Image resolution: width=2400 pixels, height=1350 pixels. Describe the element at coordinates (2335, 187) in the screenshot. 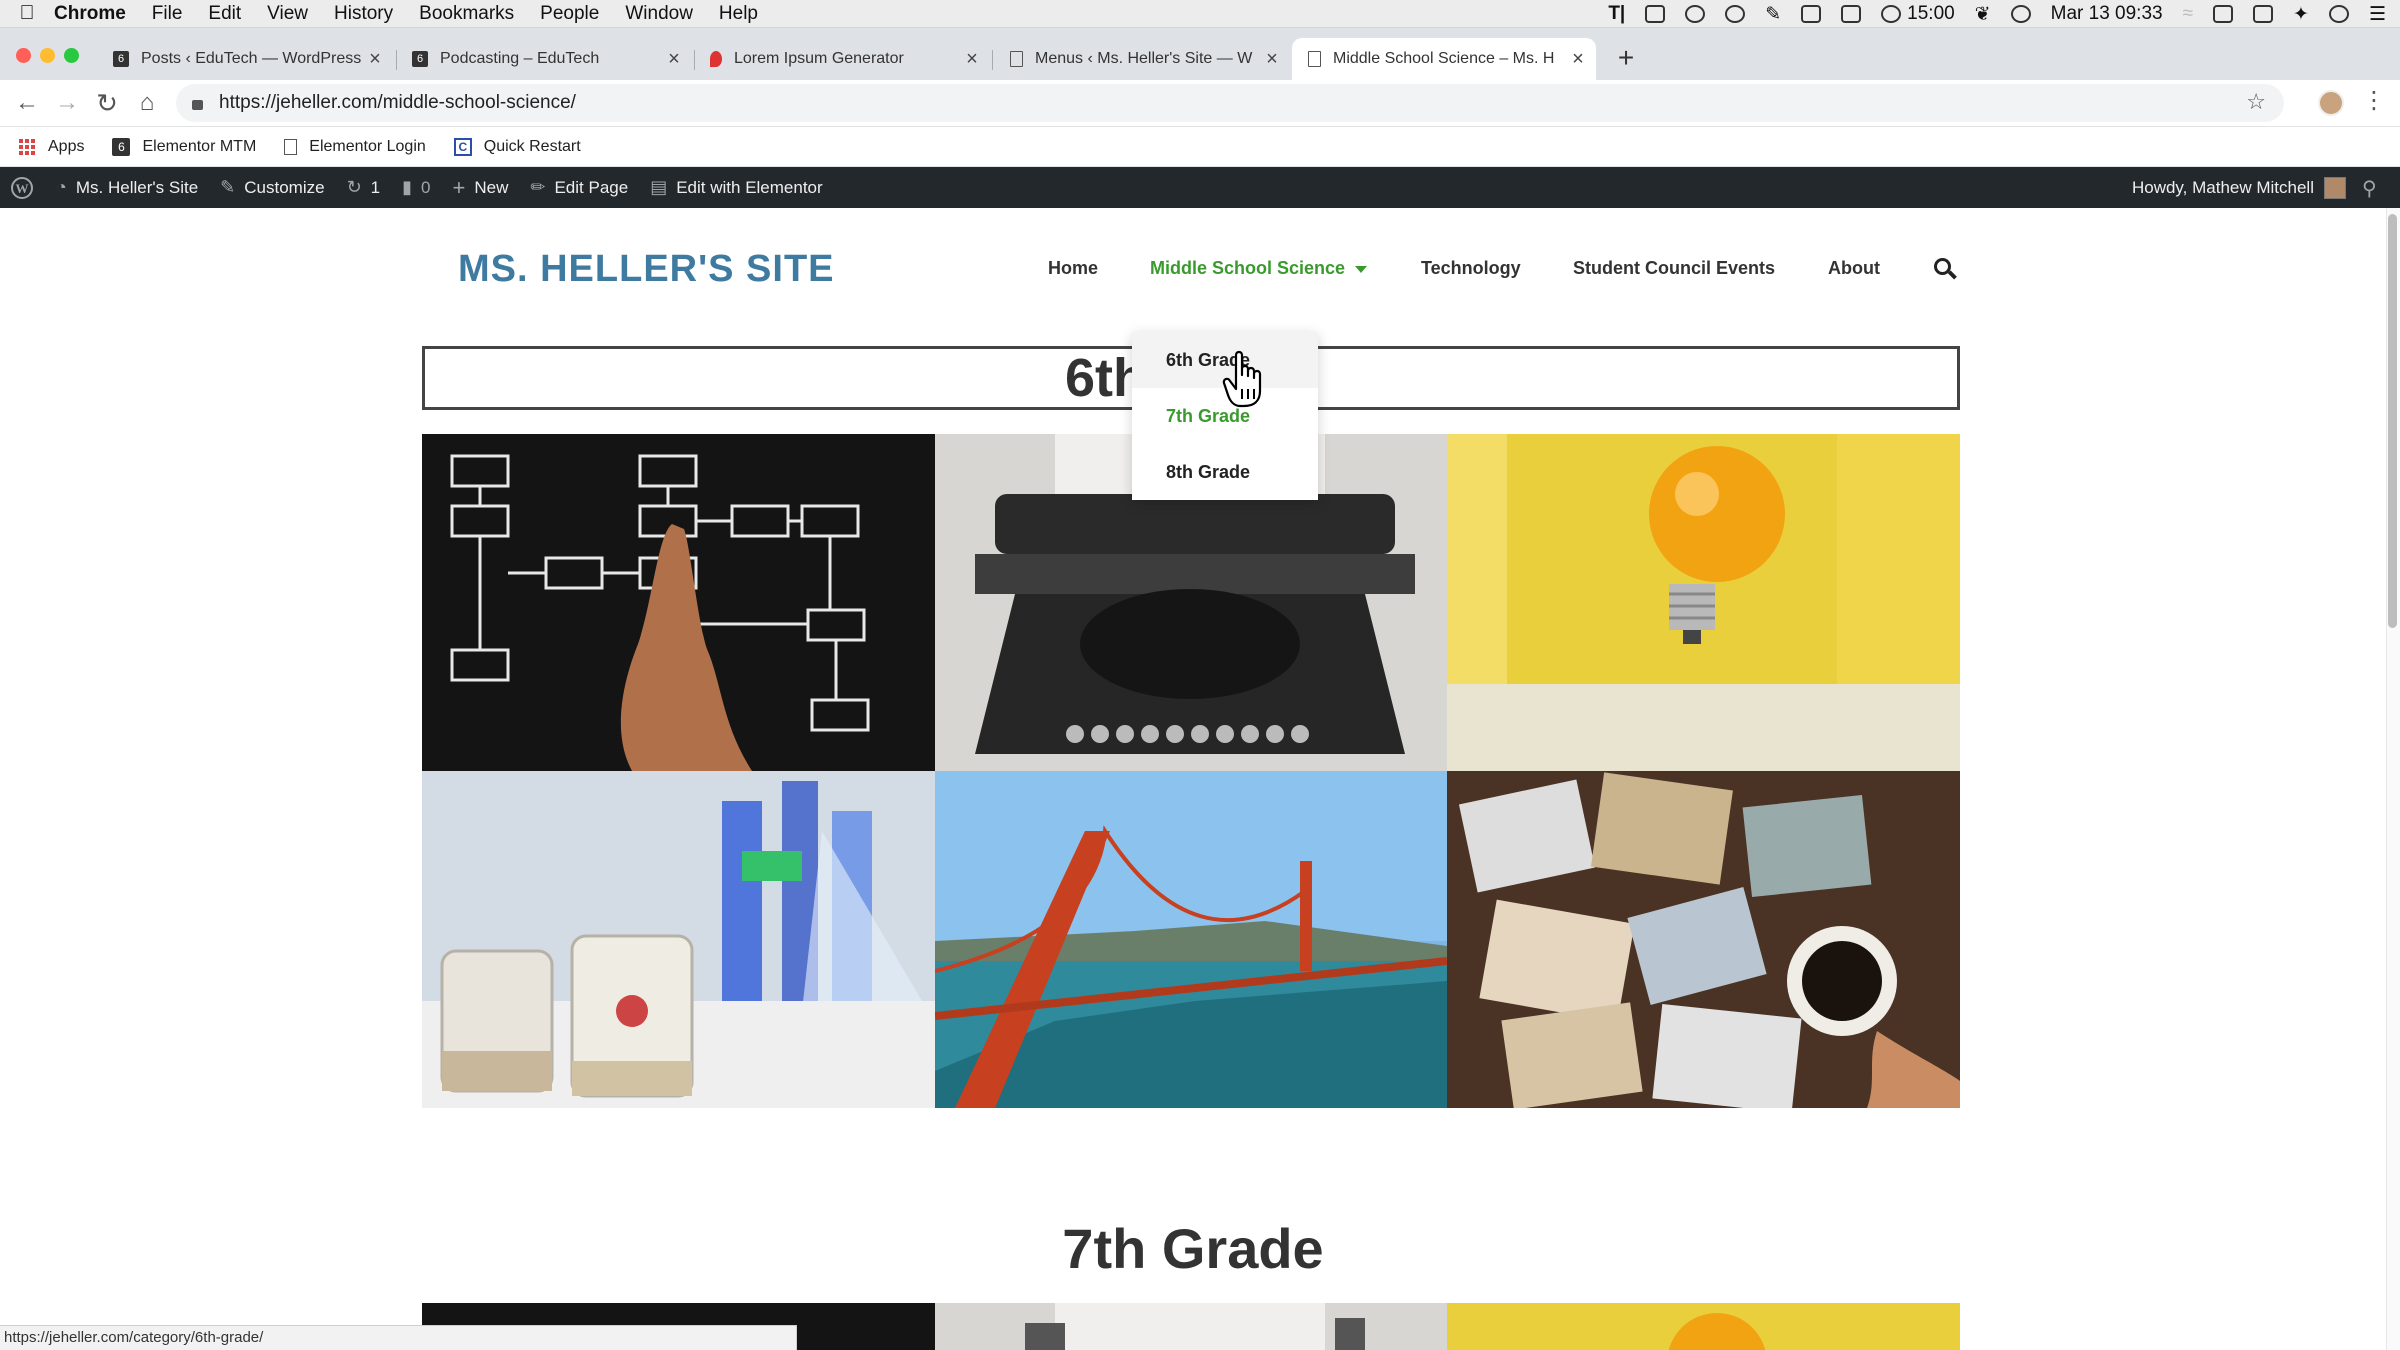

I see `user-avatar` at that location.